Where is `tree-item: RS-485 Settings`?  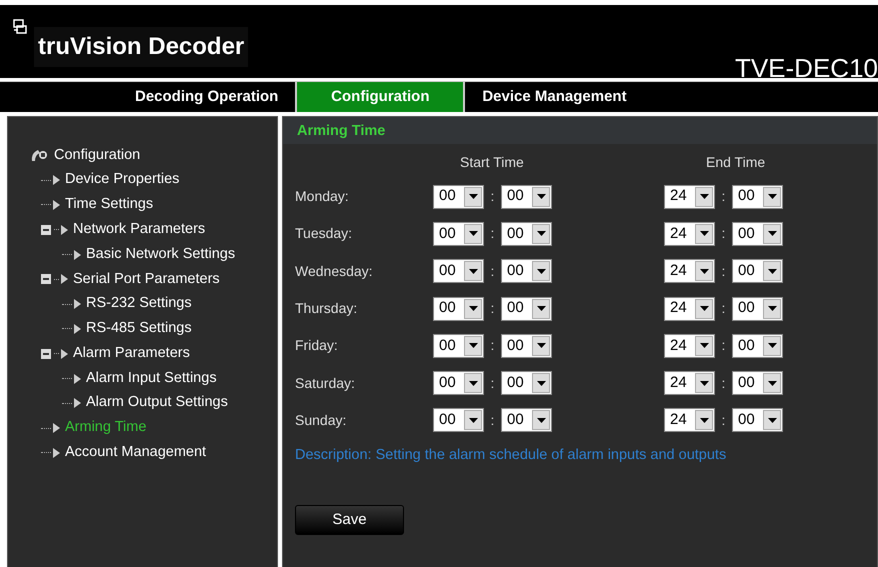 tree-item: RS-485 Settings is located at coordinates (139, 329).